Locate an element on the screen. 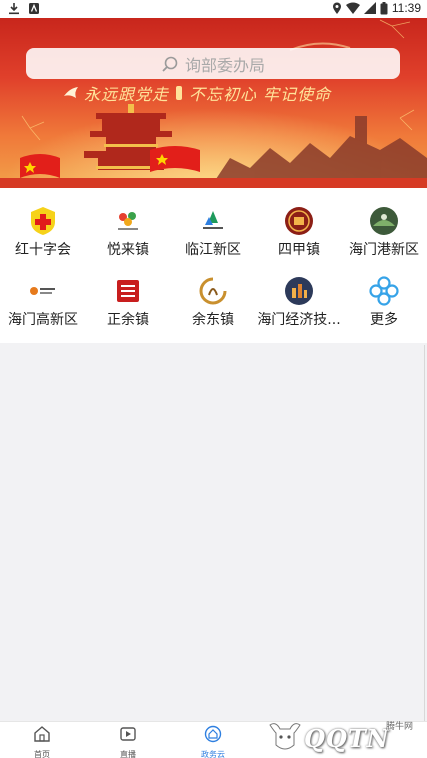  slogan-left: 永远跟党走 is located at coordinates (127, 94).